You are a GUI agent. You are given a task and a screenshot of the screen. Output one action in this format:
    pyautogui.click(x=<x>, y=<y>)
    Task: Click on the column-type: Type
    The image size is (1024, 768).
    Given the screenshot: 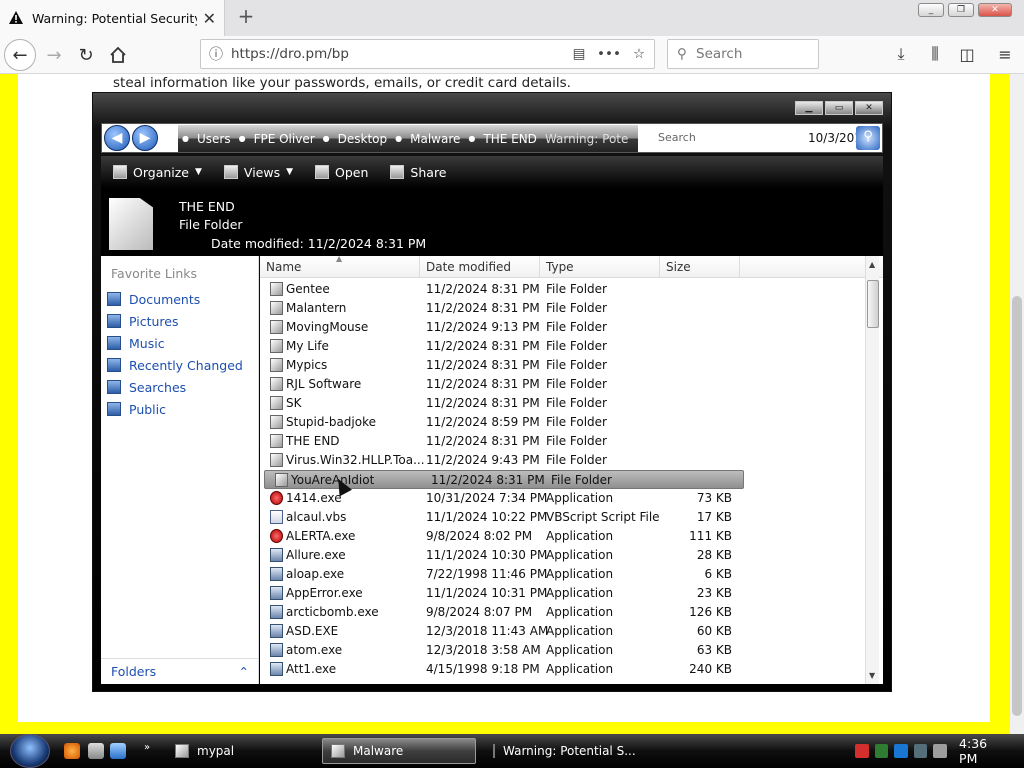 What is the action you would take?
    pyautogui.click(x=560, y=267)
    